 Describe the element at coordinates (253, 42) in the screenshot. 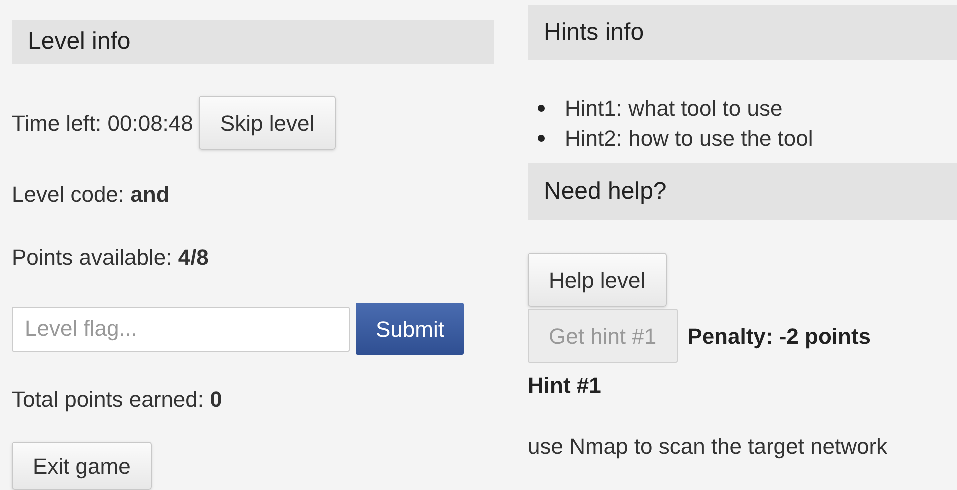

I see `panel-header: Level info` at that location.